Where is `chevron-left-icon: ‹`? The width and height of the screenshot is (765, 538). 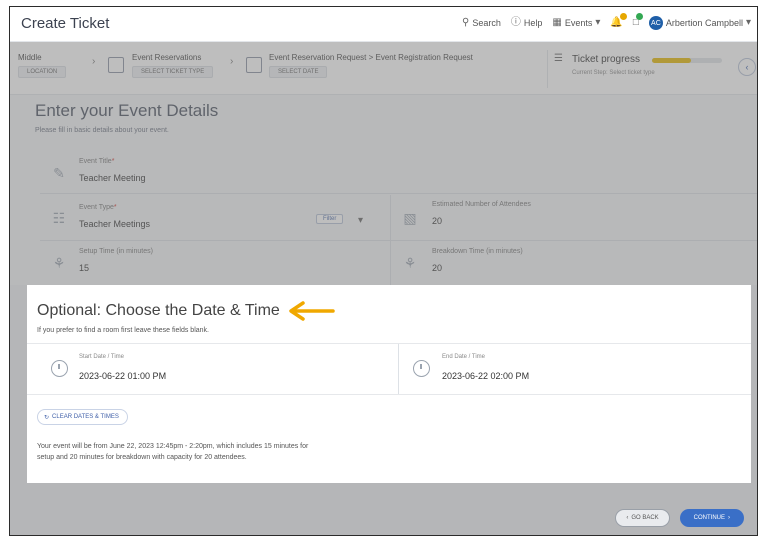
chevron-left-icon: ‹ is located at coordinates (627, 518).